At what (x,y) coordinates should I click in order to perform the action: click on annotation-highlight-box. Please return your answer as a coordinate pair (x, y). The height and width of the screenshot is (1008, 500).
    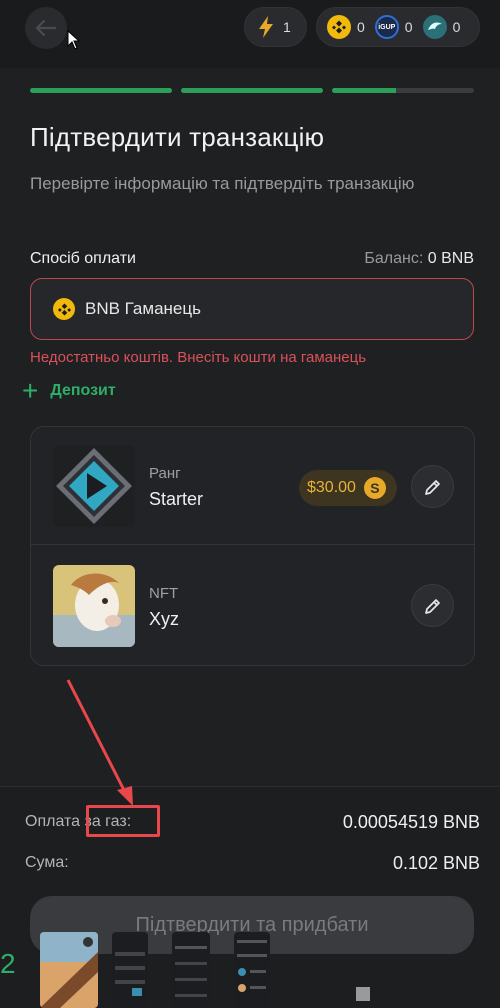
    Looking at the image, I should click on (123, 821).